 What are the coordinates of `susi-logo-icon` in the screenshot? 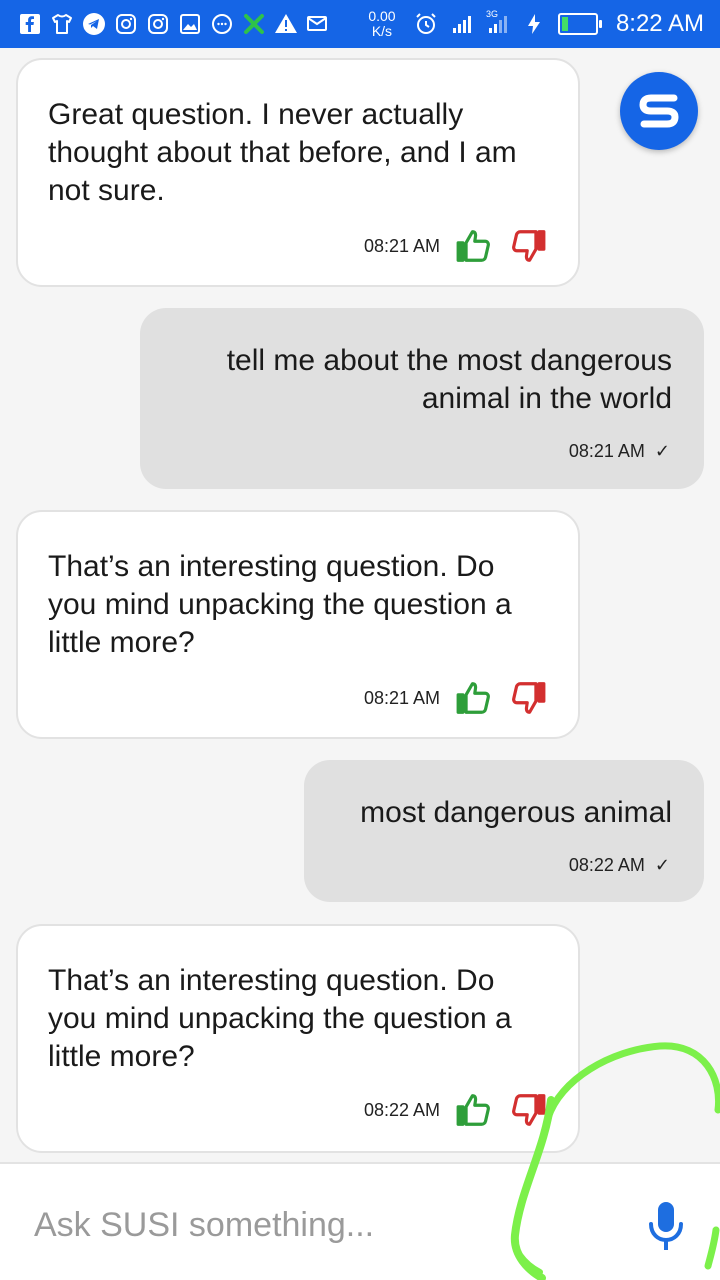 It's located at (659, 111).